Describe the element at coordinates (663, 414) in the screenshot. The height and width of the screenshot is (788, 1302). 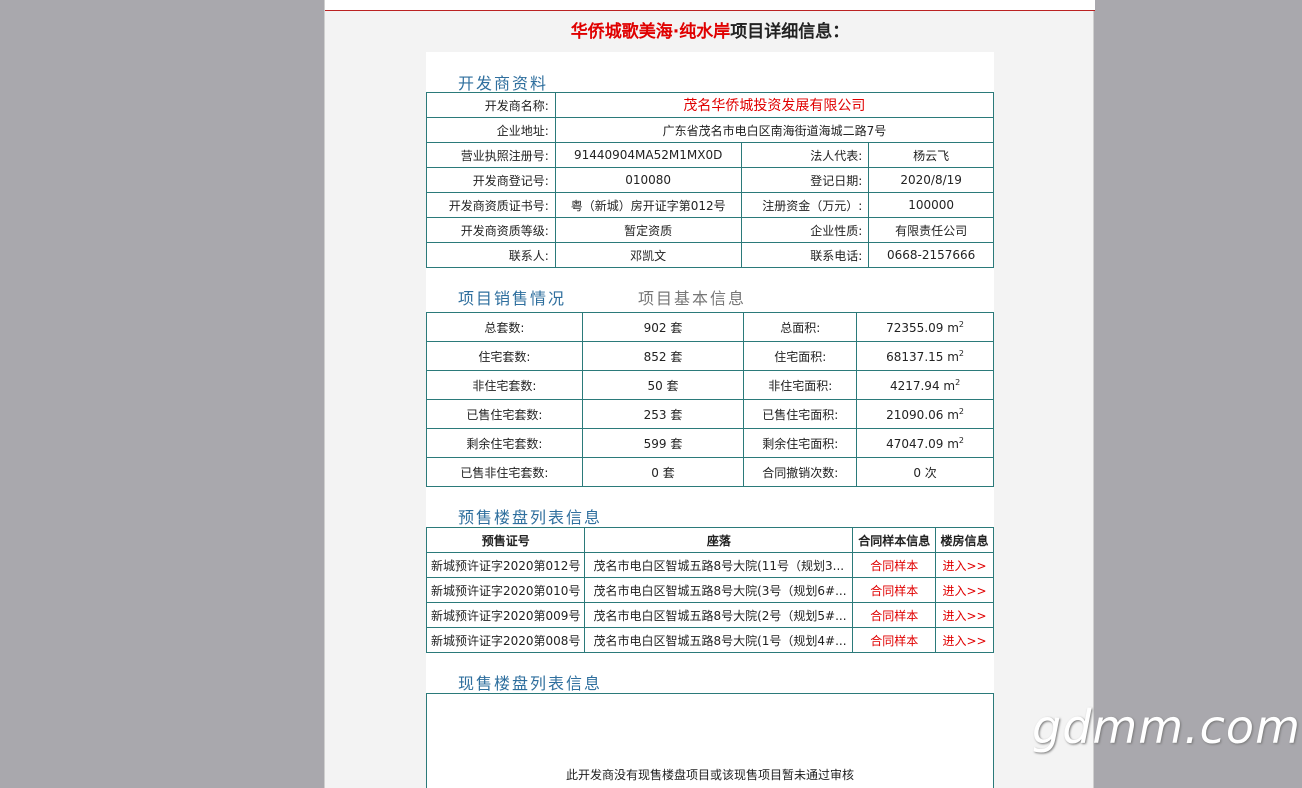
I see `sales-value: 253 套` at that location.